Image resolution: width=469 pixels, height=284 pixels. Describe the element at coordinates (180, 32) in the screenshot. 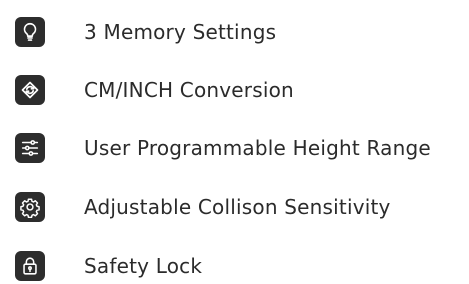

I see `feature-label: 3 Memory Settings` at that location.